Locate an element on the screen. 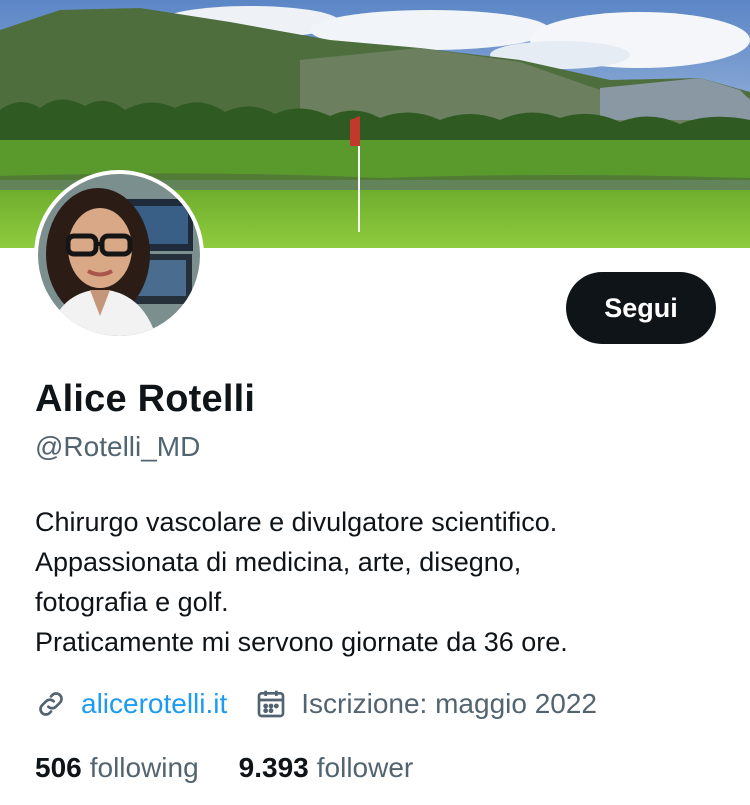 The height and width of the screenshot is (805, 750). link-icon is located at coordinates (51, 704).